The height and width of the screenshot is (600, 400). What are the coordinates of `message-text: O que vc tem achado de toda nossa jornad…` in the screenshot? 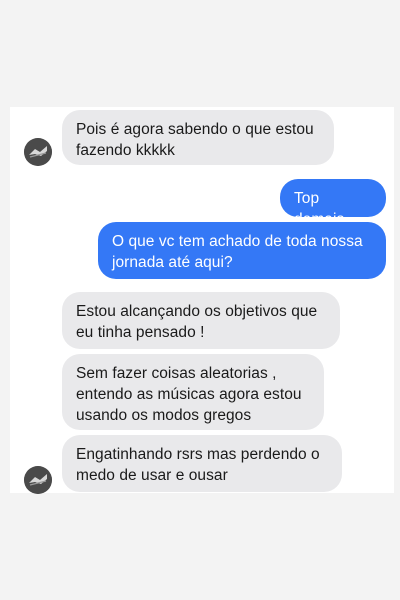 It's located at (237, 252).